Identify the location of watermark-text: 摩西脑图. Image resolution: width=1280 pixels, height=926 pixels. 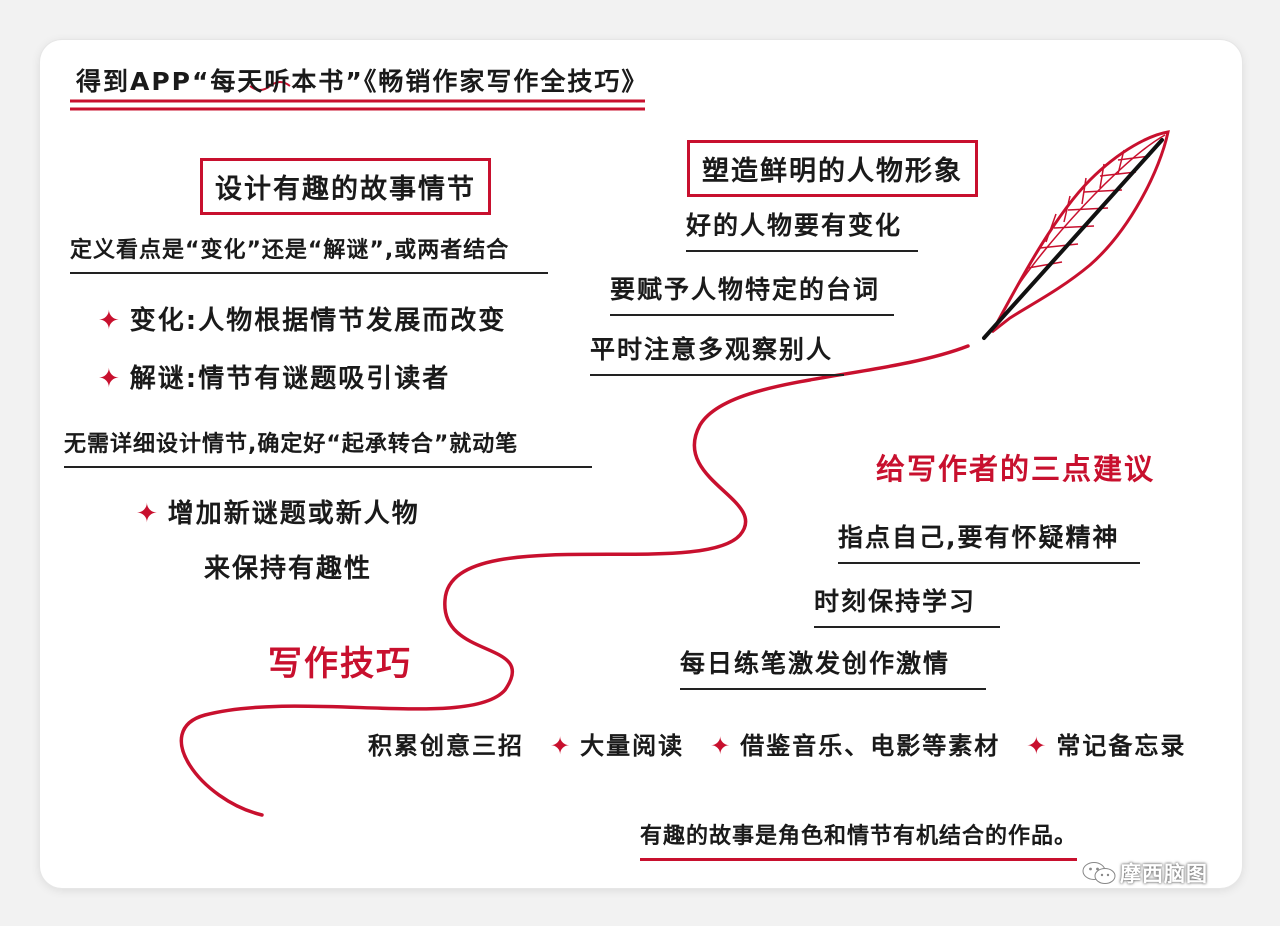
(1164, 874).